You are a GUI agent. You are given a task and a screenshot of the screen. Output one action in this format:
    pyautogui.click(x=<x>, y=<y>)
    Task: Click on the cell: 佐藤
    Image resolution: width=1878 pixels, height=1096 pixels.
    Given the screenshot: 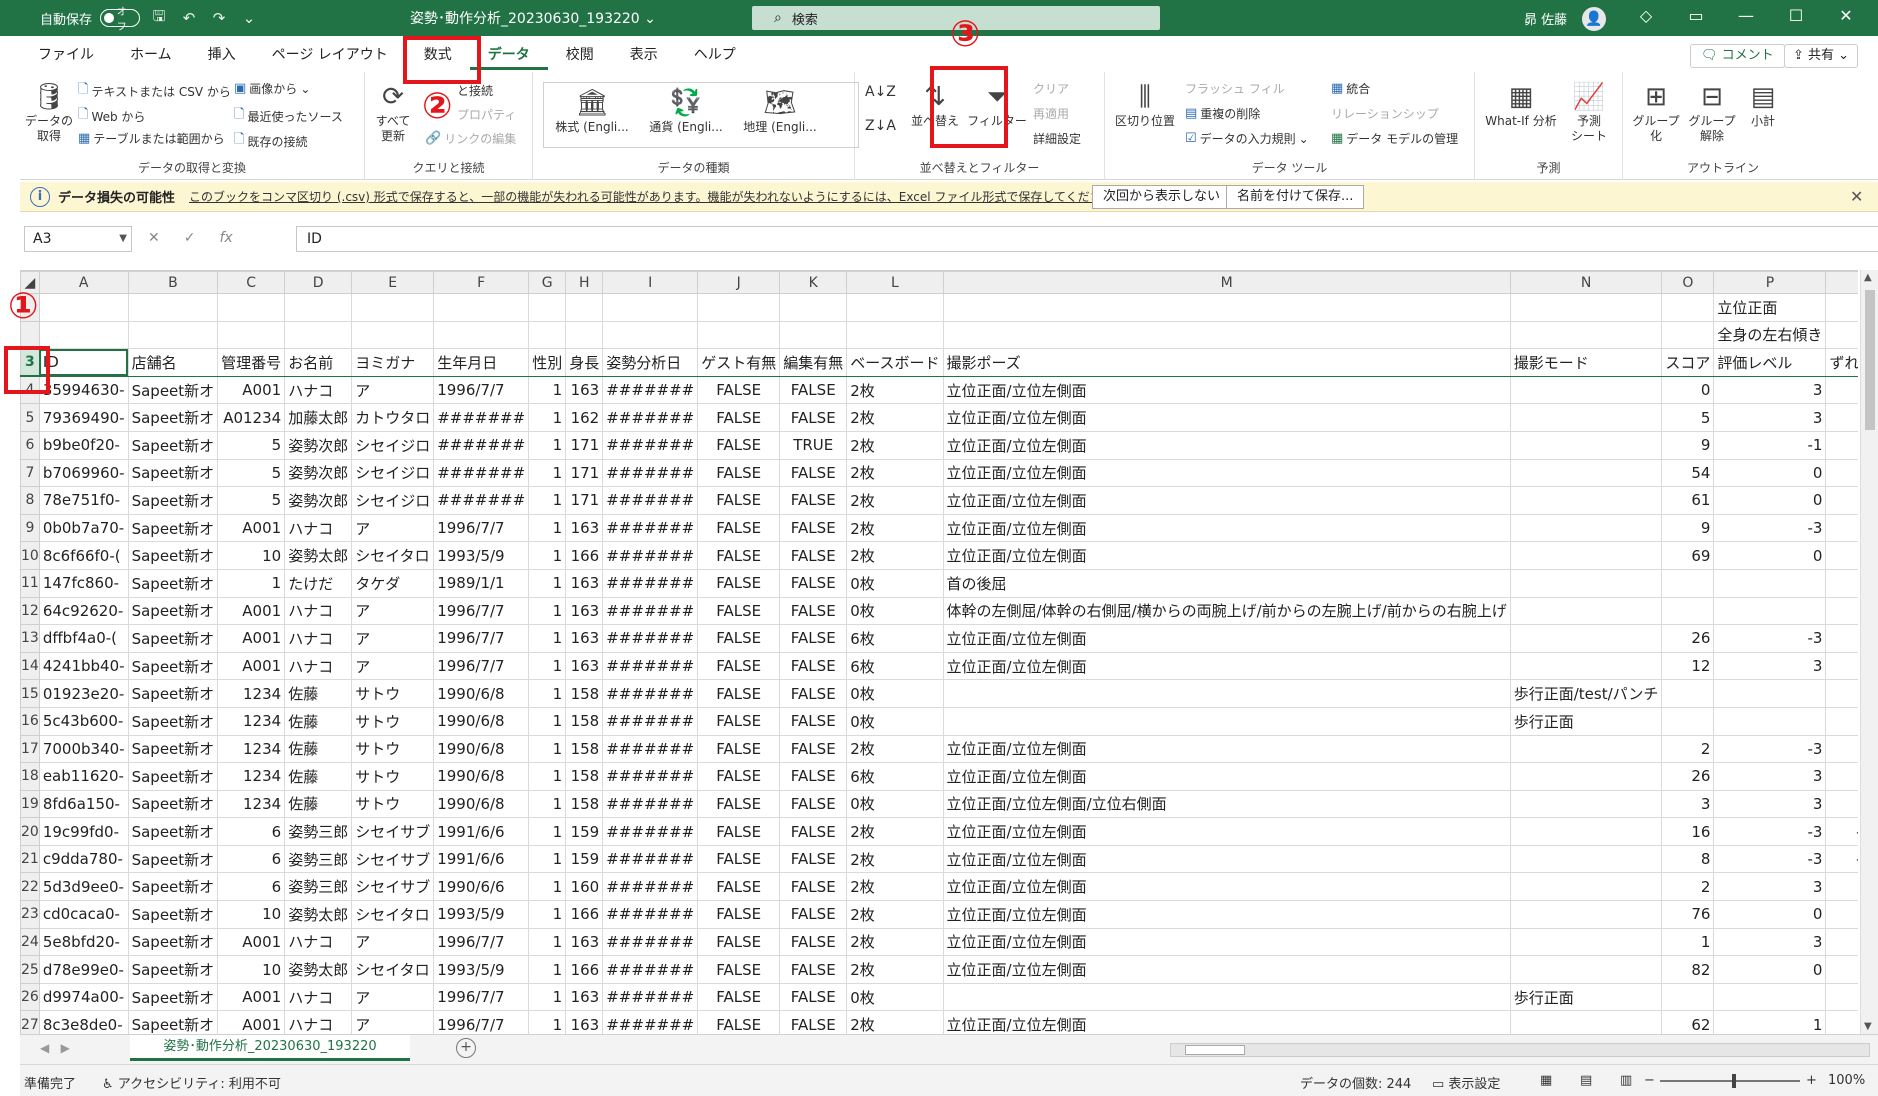 What is the action you would take?
    pyautogui.click(x=318, y=693)
    